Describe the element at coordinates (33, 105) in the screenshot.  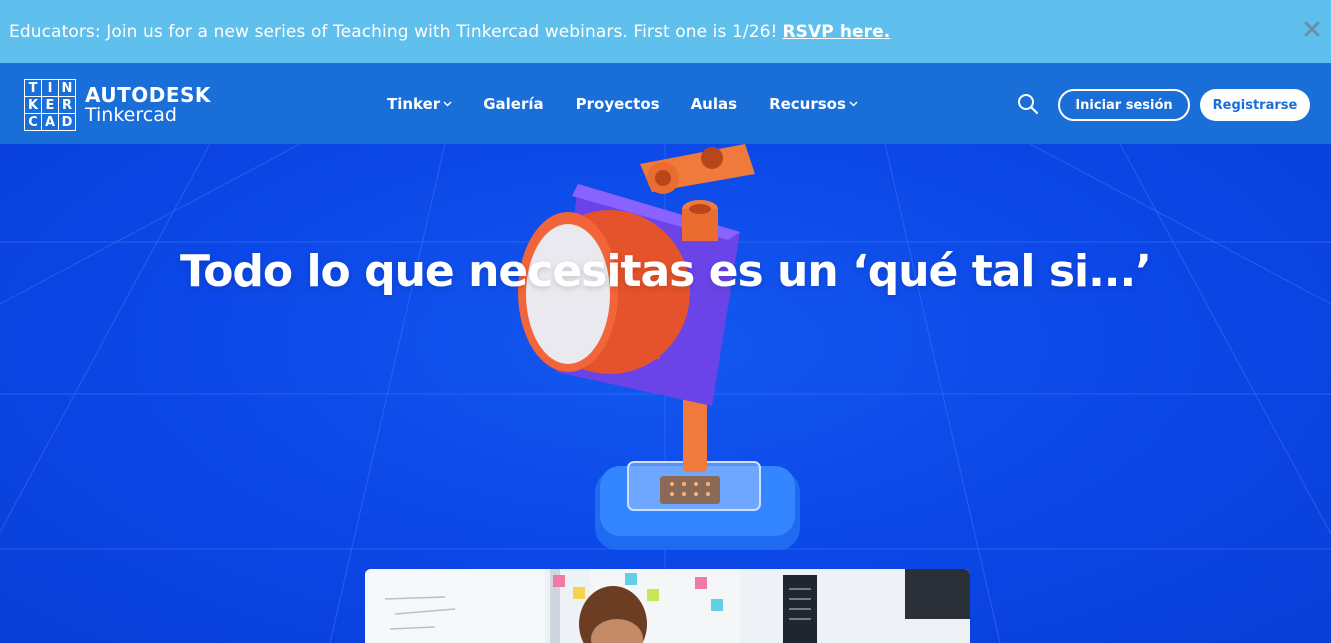
I see `logo-letter: K` at that location.